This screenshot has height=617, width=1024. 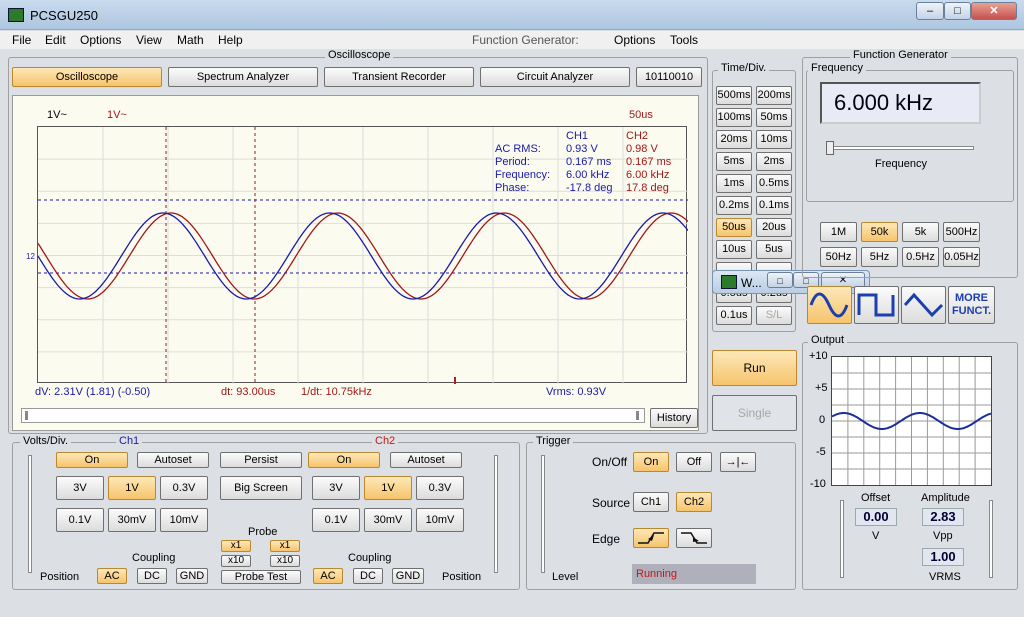 I want to click on ch1-label: Ch1, so click(x=129, y=441).